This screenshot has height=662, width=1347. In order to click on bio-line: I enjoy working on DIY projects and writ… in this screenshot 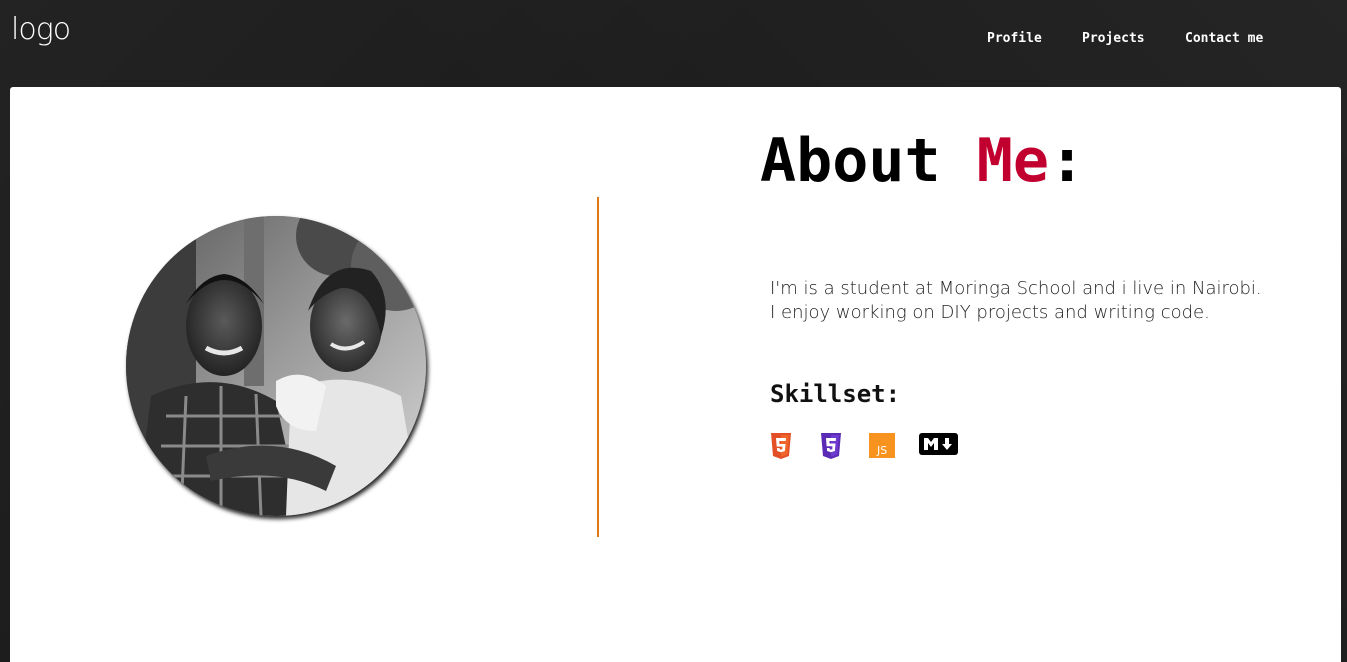, I will do `click(990, 312)`.